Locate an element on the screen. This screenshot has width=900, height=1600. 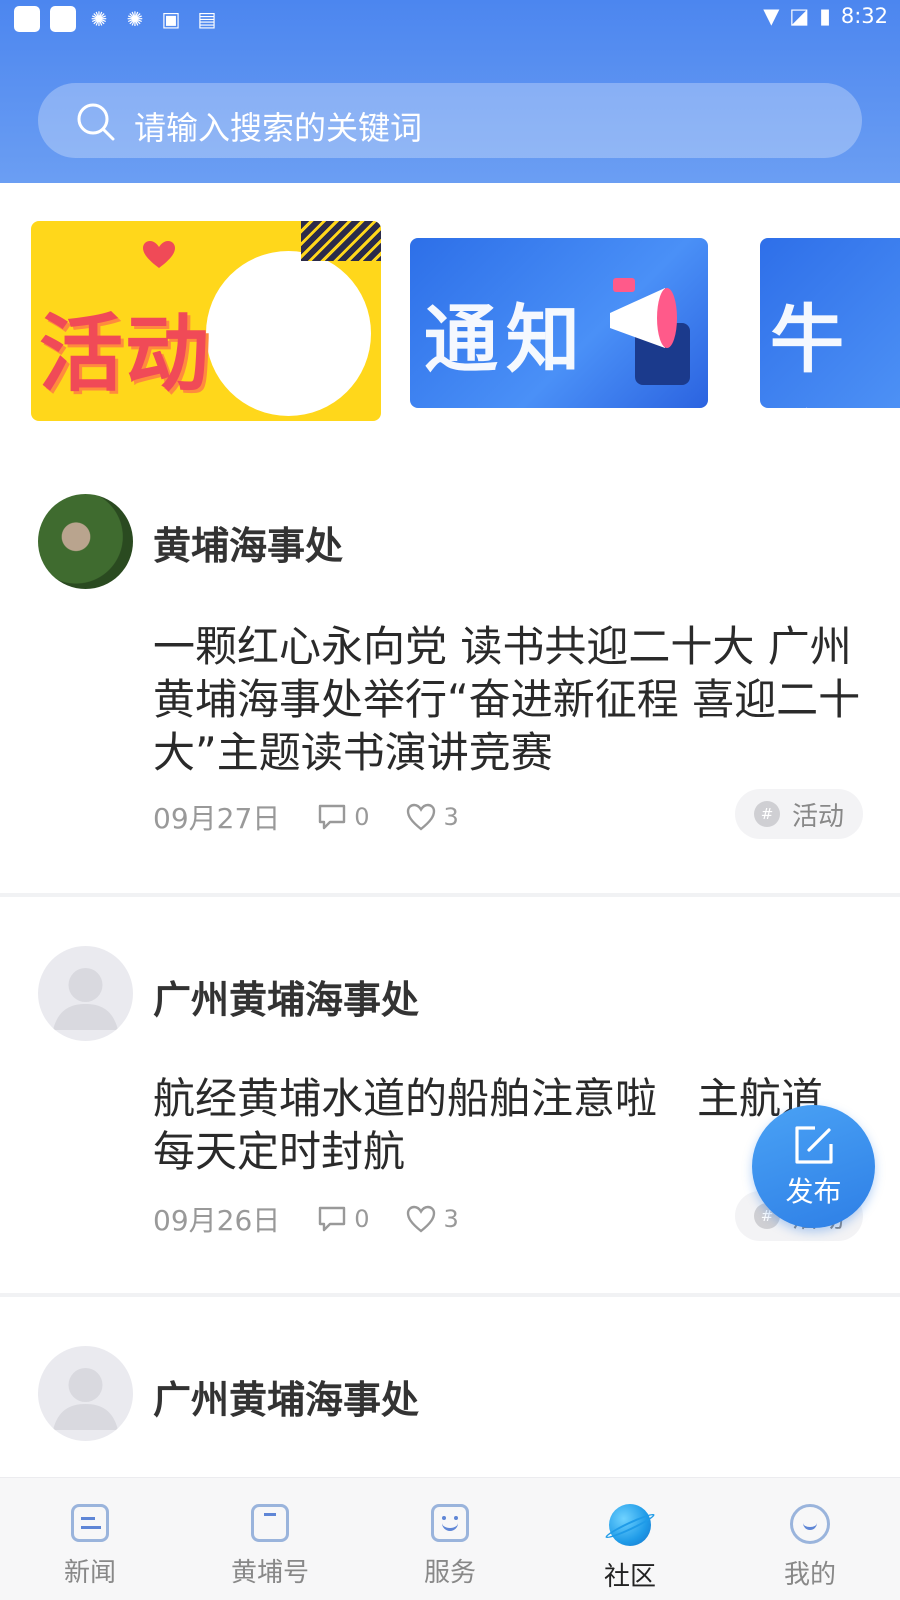
nav-item-mine: 我的 is located at coordinates (810, 1539).